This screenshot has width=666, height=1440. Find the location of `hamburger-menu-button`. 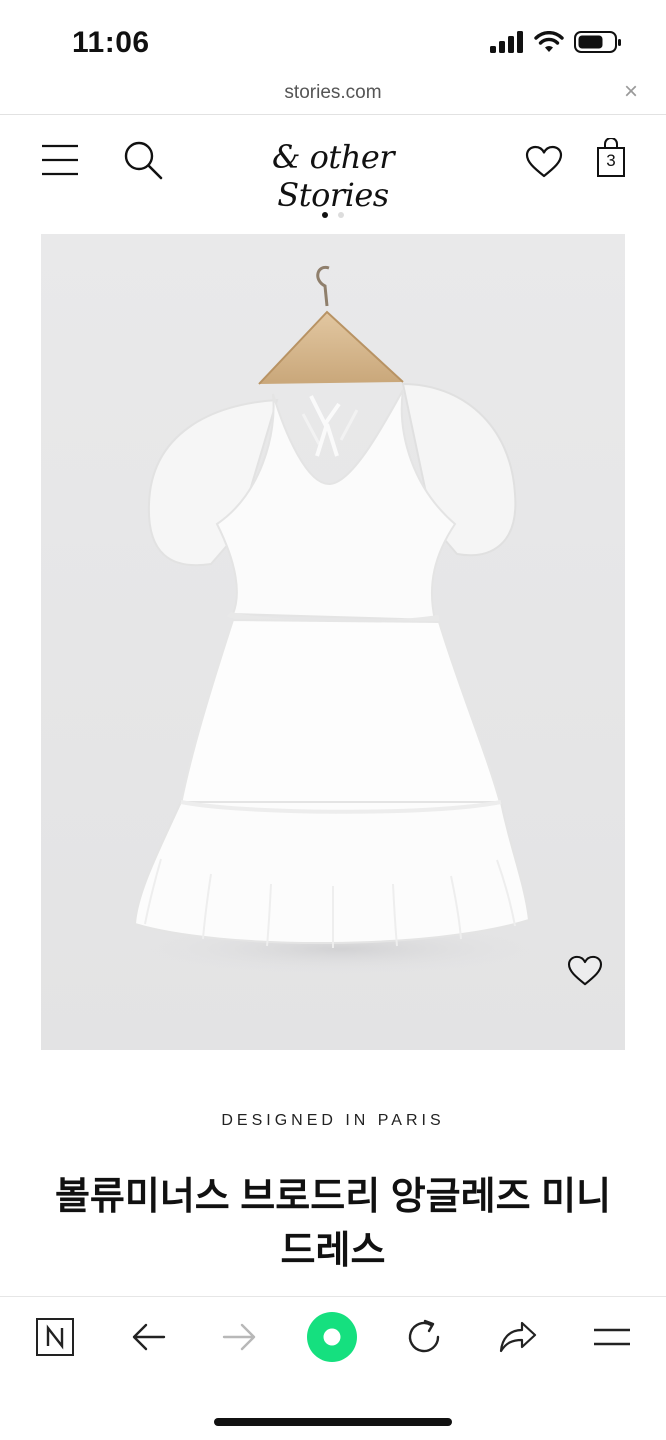

hamburger-menu-button is located at coordinates (60, 160).